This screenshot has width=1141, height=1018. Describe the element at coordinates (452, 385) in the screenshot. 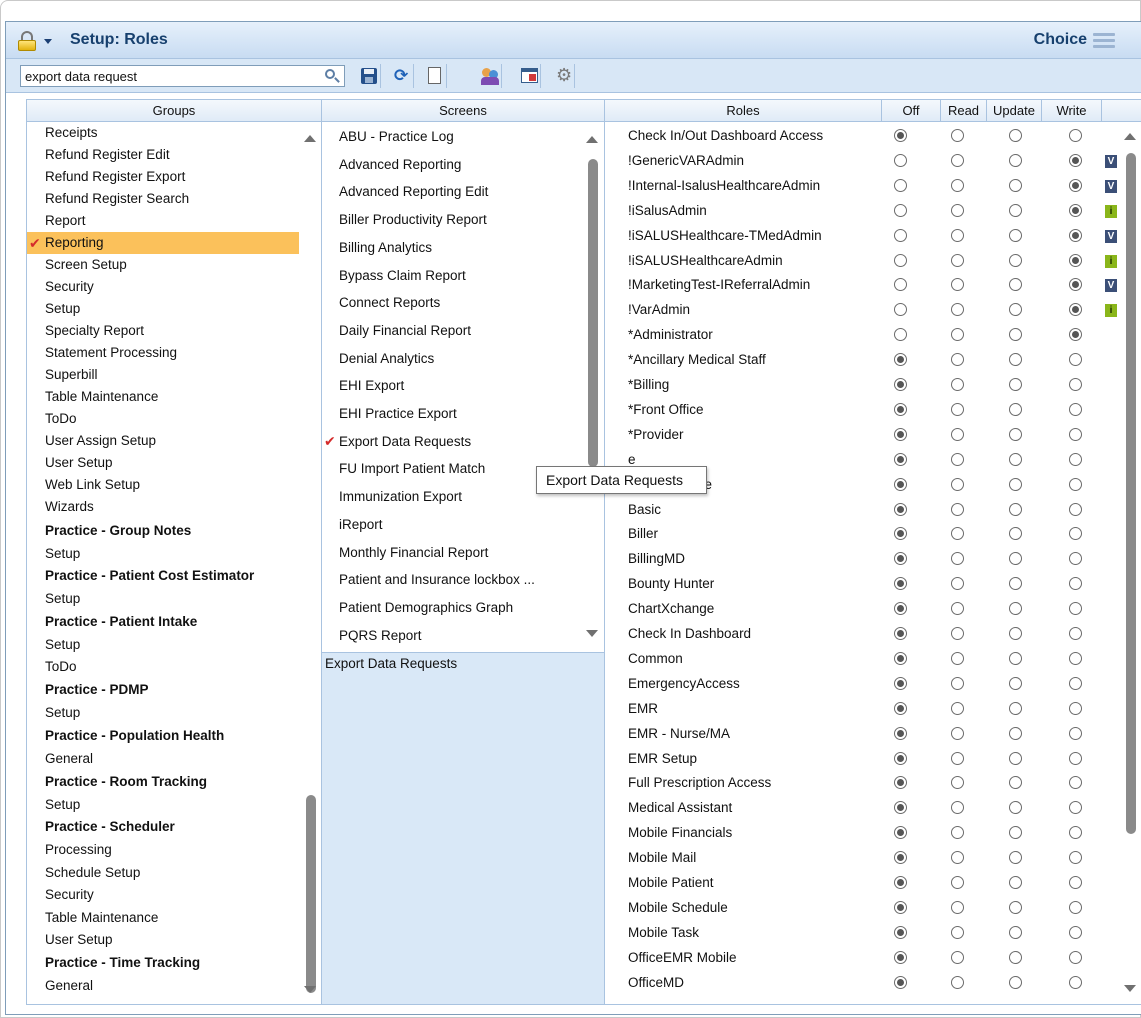

I see `screen-item: EHI Export` at that location.